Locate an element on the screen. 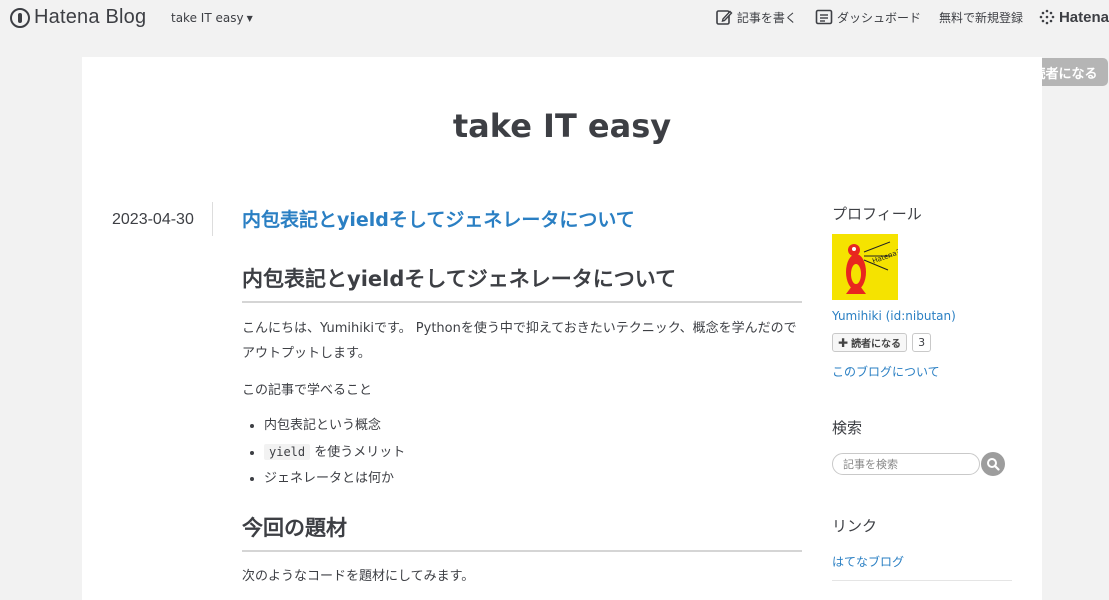 The image size is (1109, 600). hatena-chick-avatar-image: Hatena? is located at coordinates (865, 267).